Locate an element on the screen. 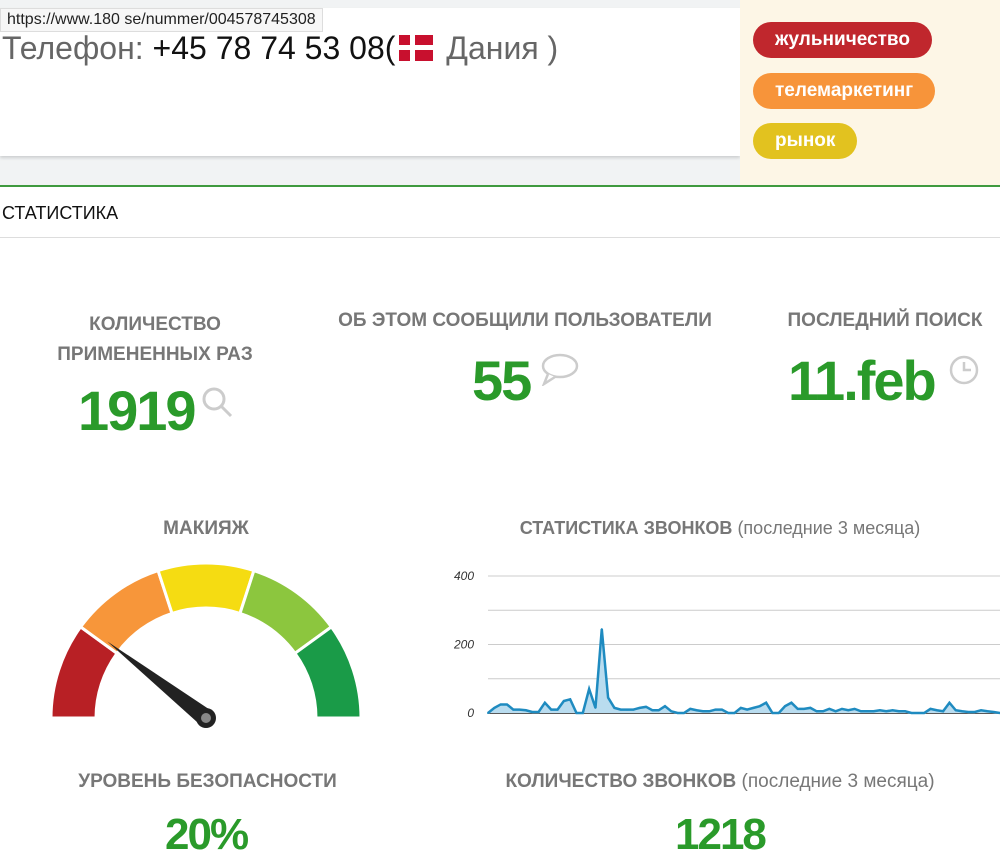 The image size is (1000, 860). country: Дания ) is located at coordinates (498, 48).